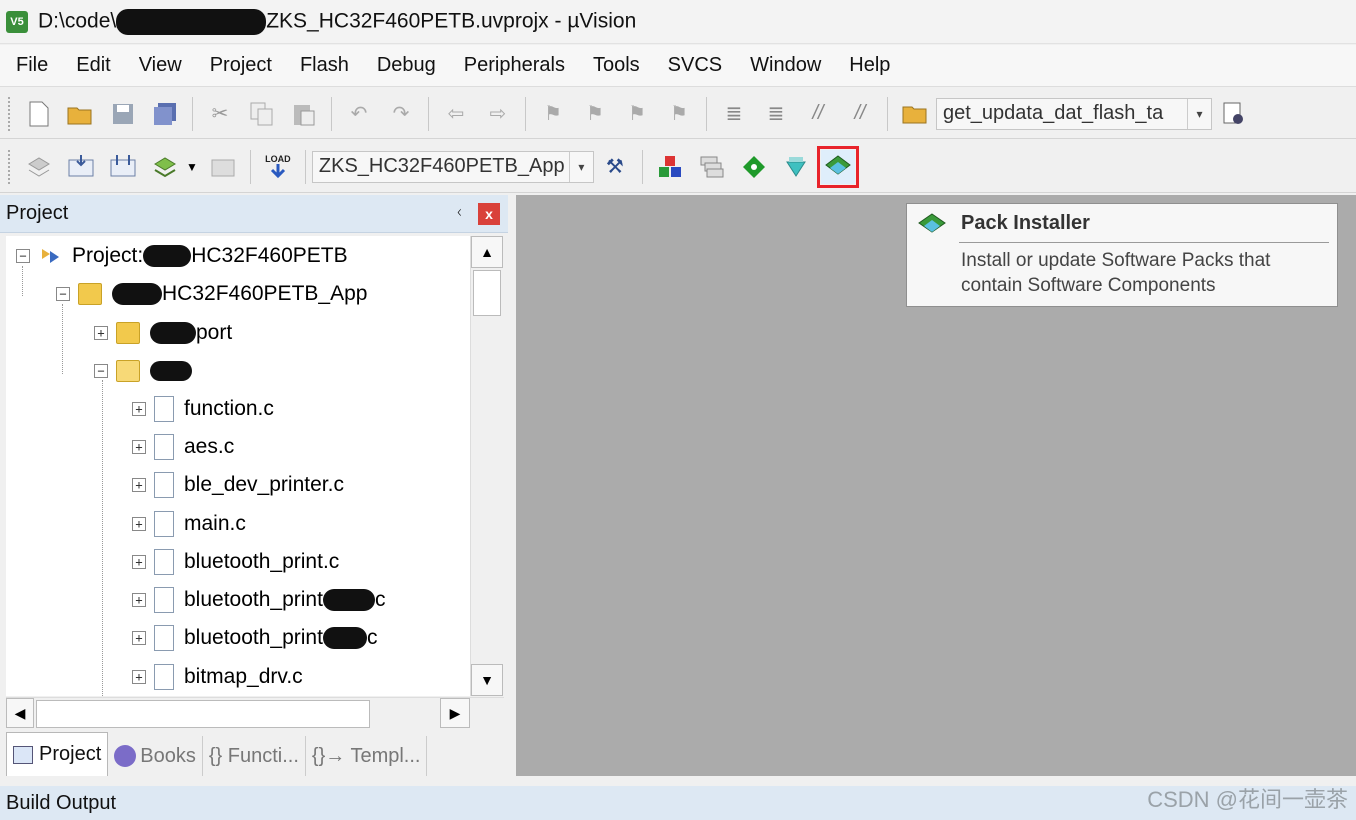 The width and height of the screenshot is (1356, 820). Describe the element at coordinates (108, 255) in the screenshot. I see `project-label: Project:` at that location.